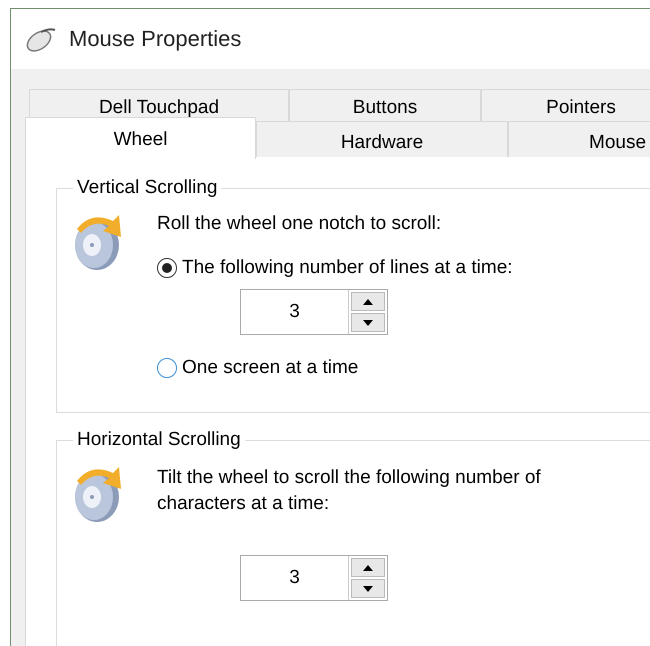 The width and height of the screenshot is (650, 646). What do you see at coordinates (147, 188) in the screenshot?
I see `group-title: Vertical Scrolling` at bounding box center [147, 188].